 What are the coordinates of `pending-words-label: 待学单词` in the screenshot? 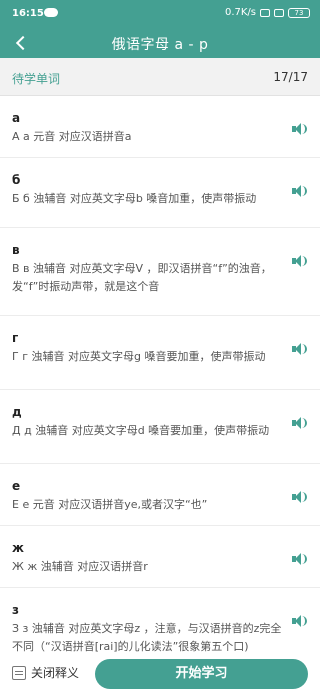 It's located at (36, 79).